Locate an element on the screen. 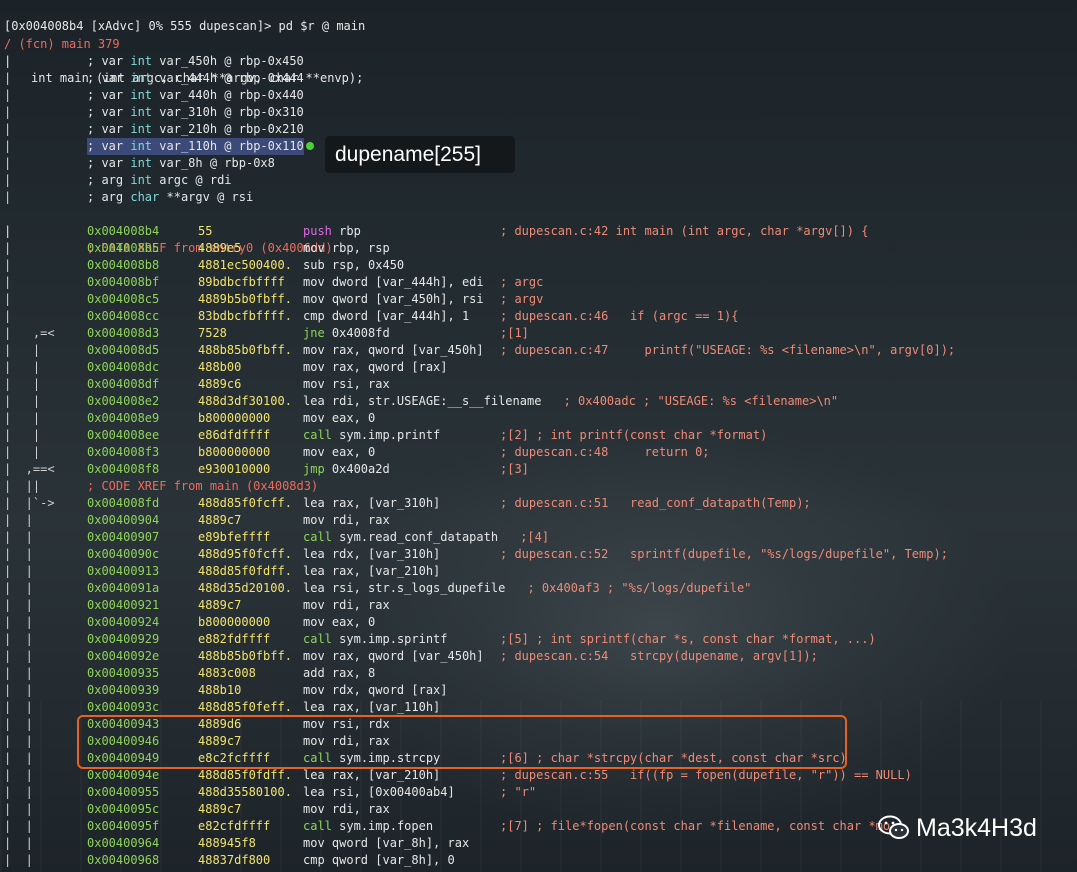  instruction-address: 0x004008f8 is located at coordinates (123, 469).